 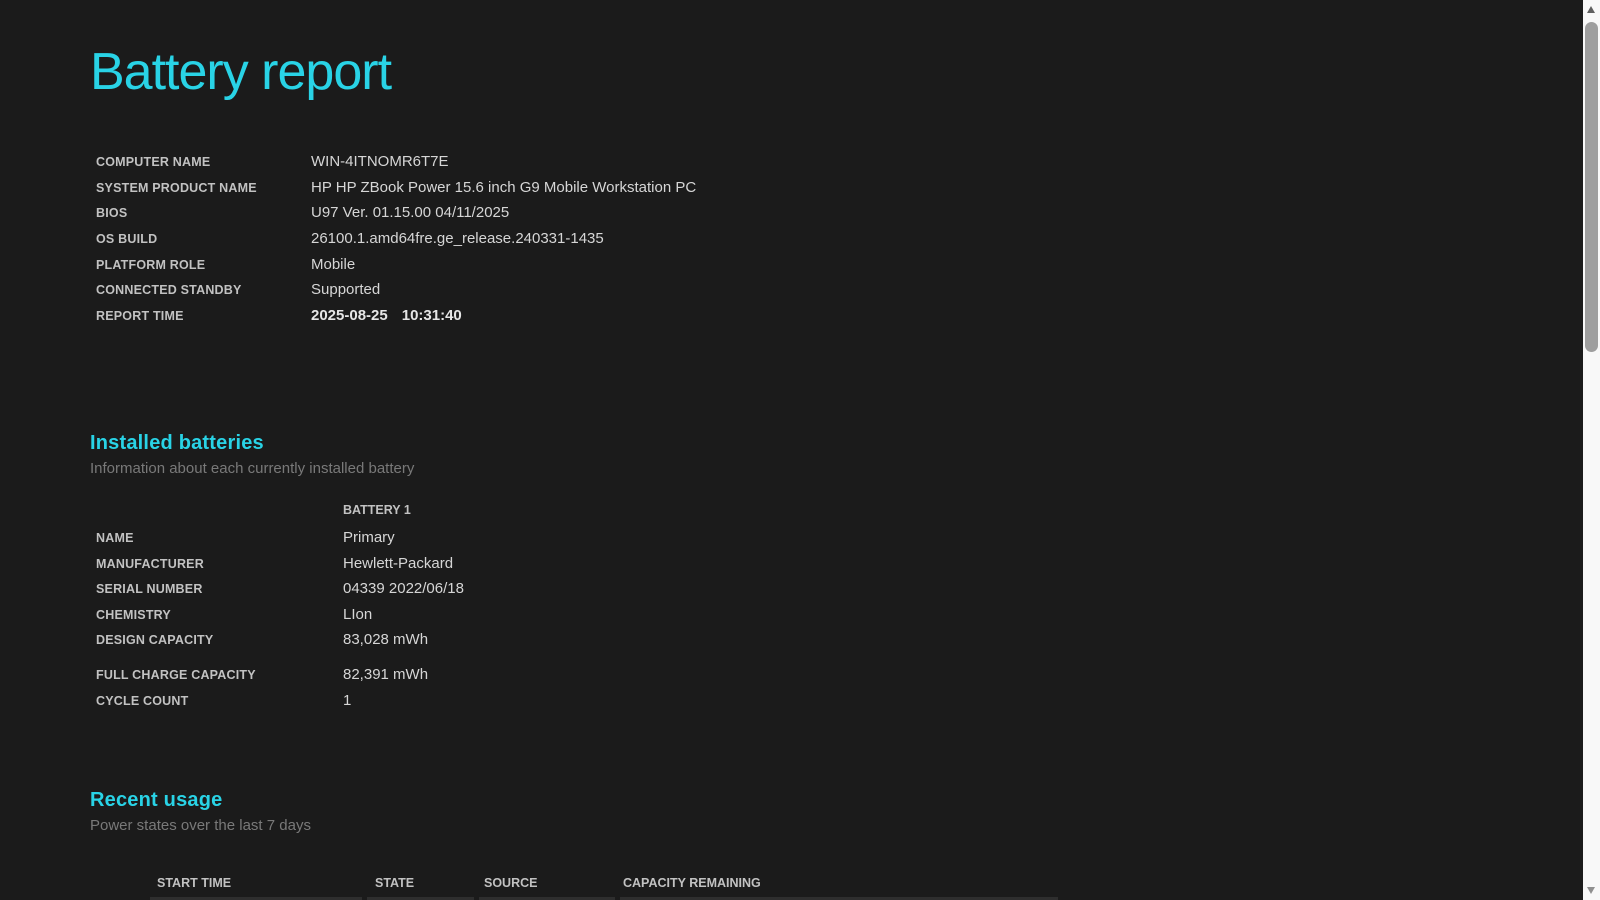 I want to click on system-info-row: PLATFORM ROLE Mobile, so click(x=825, y=269).